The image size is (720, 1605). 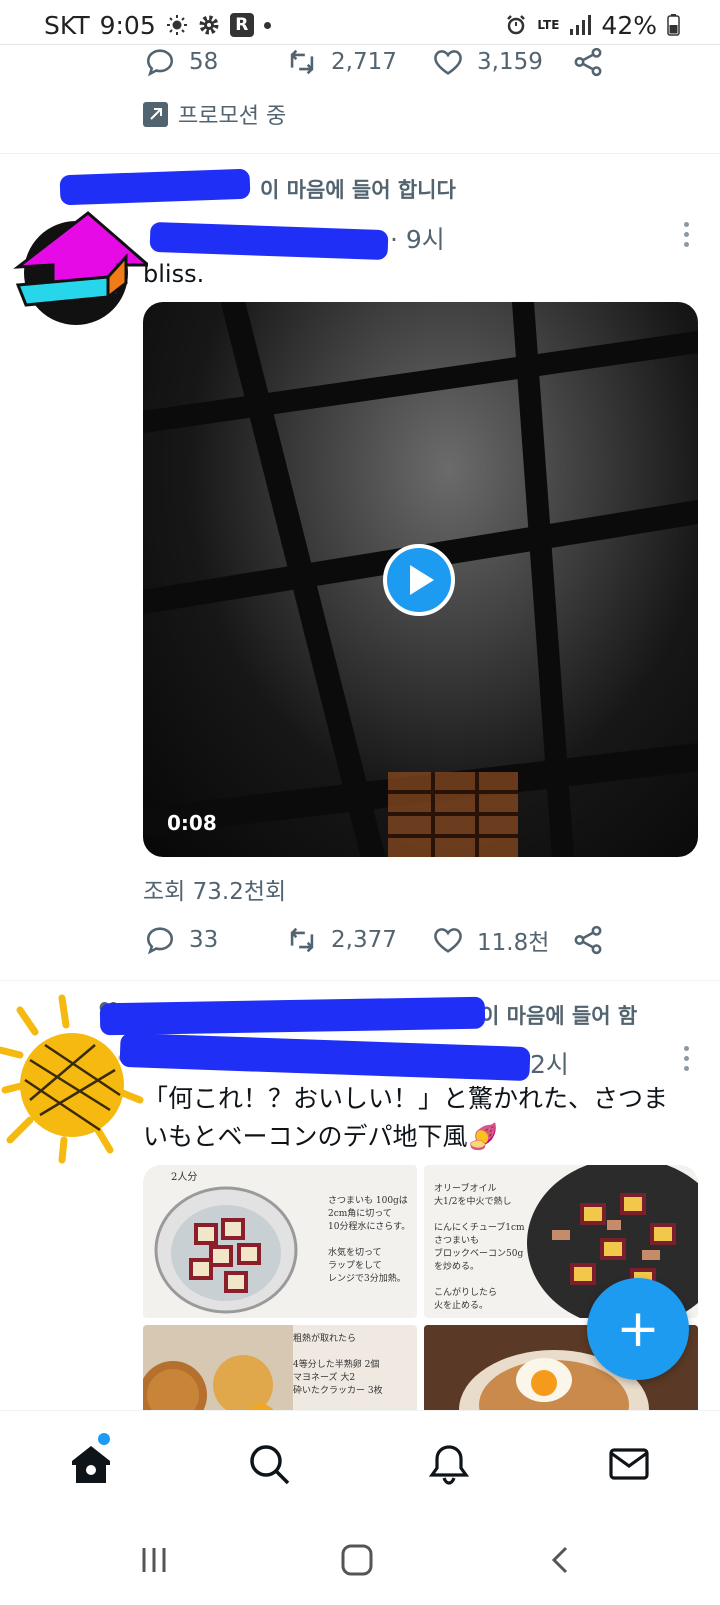 I want to click on photo-bowl-illustration, so click(x=226, y=1250).